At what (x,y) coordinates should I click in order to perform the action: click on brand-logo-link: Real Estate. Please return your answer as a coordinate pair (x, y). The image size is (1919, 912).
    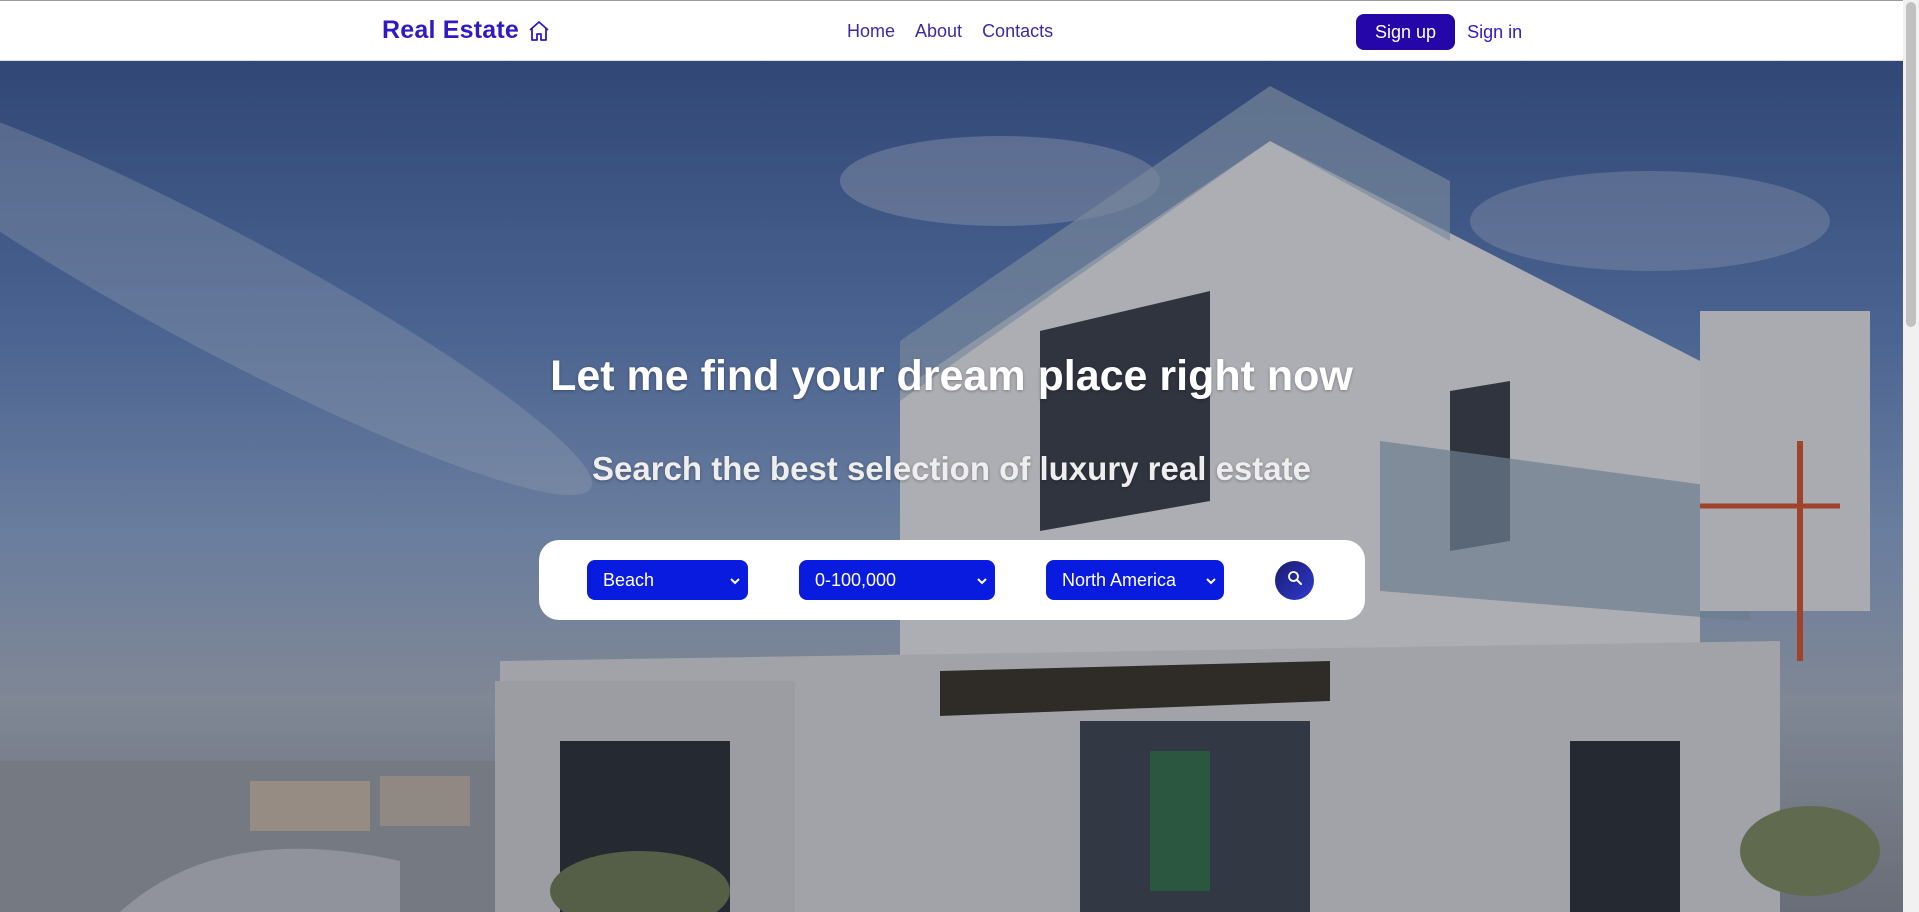
    Looking at the image, I should click on (466, 30).